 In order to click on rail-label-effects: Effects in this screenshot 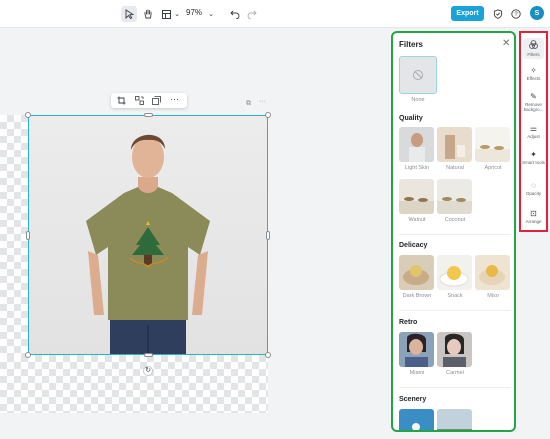, I will do `click(533, 78)`.